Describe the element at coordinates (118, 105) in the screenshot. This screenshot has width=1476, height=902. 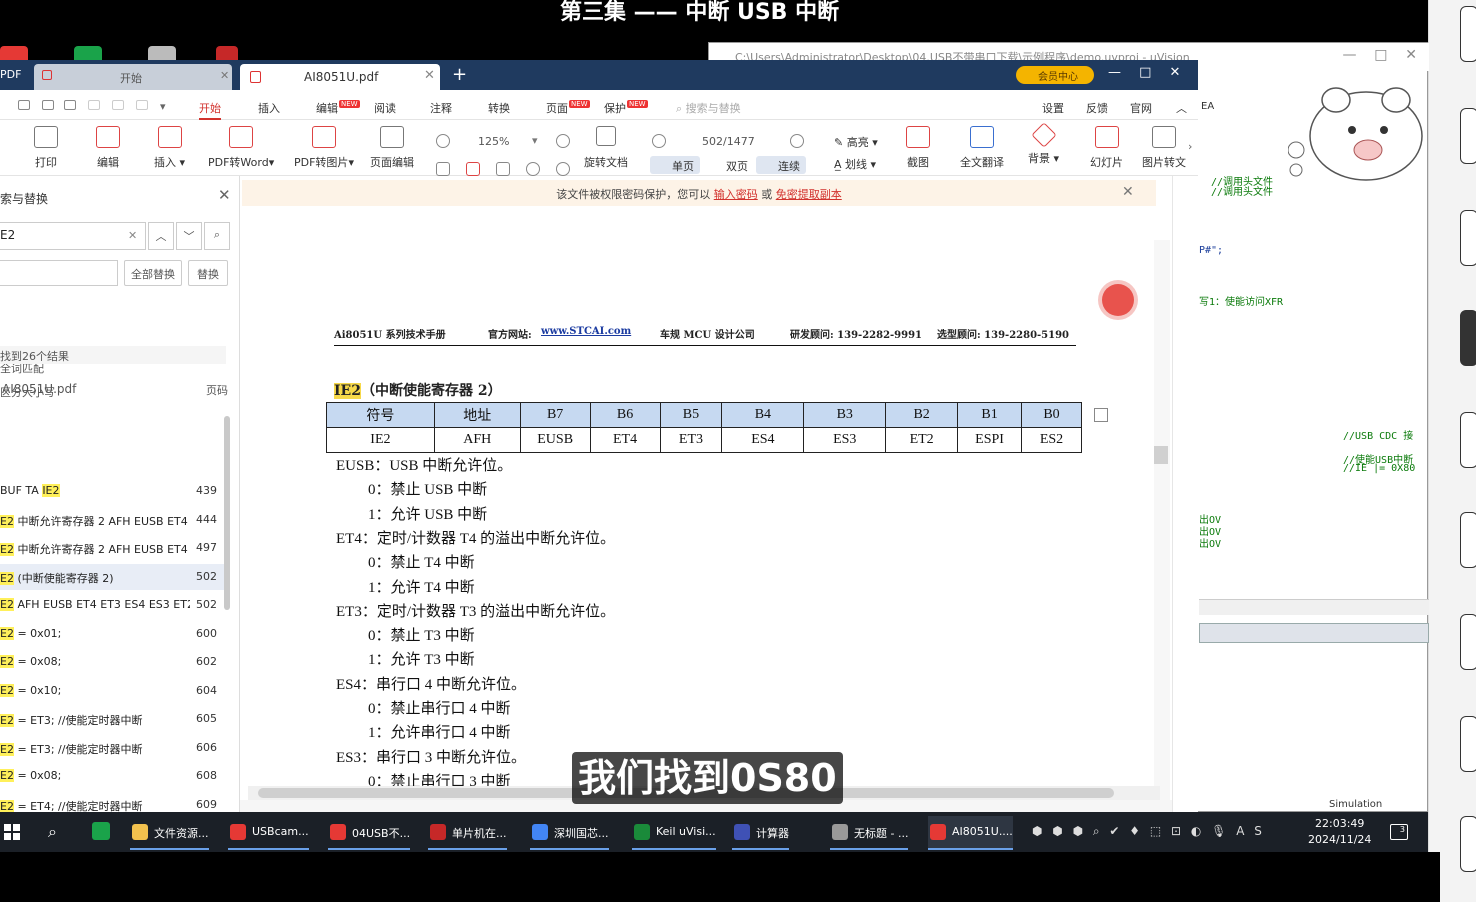
I see `redo-icon` at that location.